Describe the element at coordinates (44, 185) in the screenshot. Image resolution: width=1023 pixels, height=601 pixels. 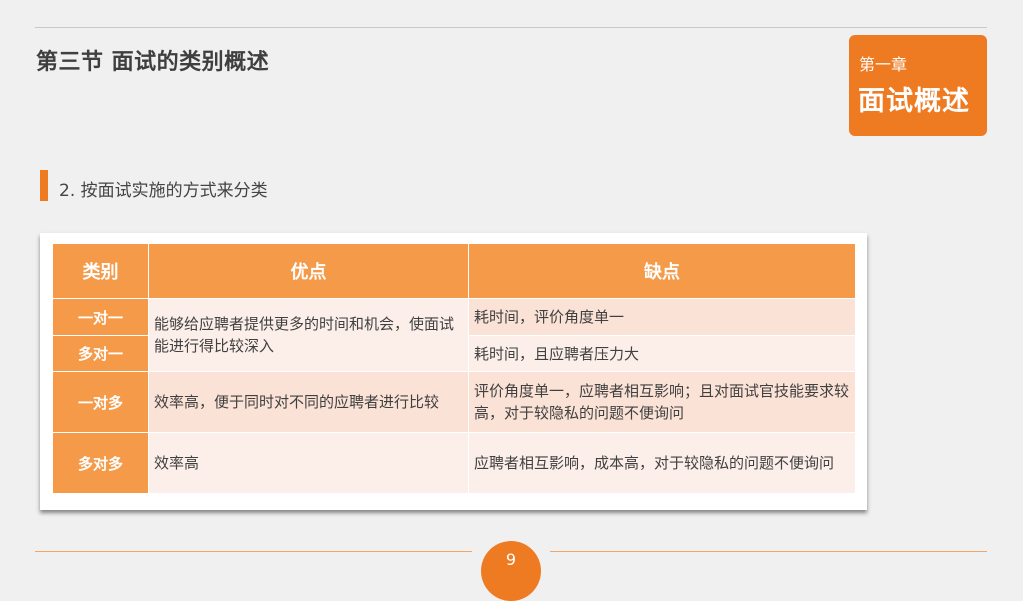
I see `section-marker` at that location.